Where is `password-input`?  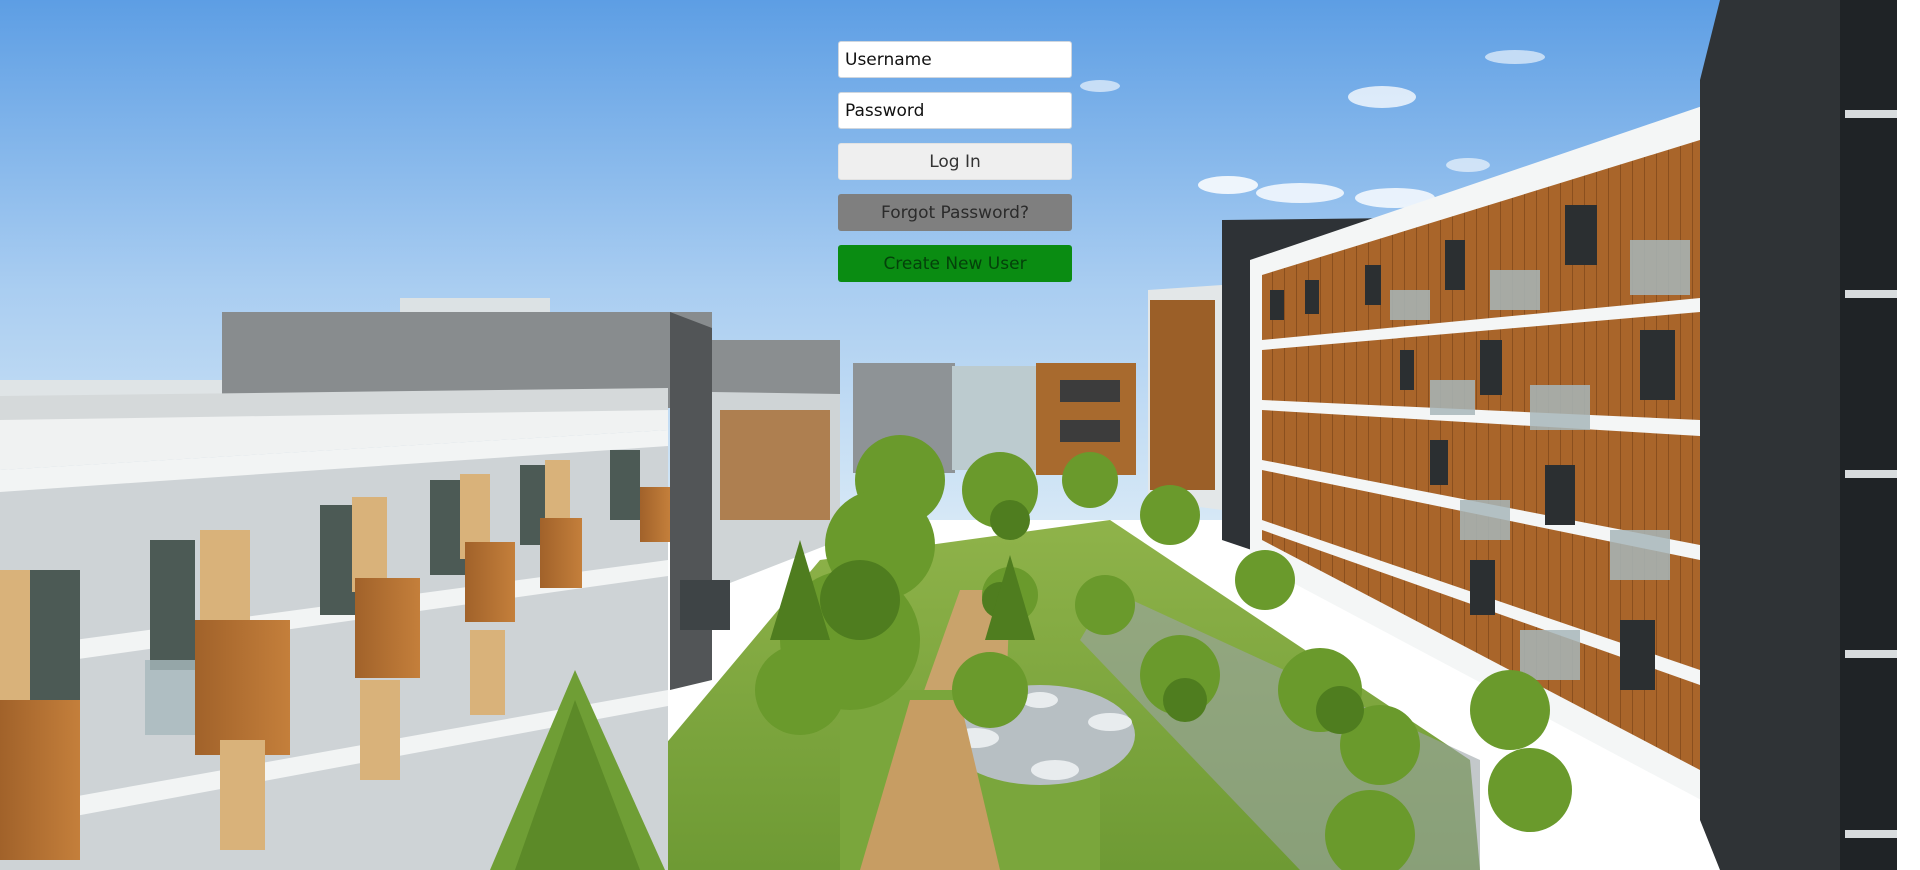
password-input is located at coordinates (955, 110).